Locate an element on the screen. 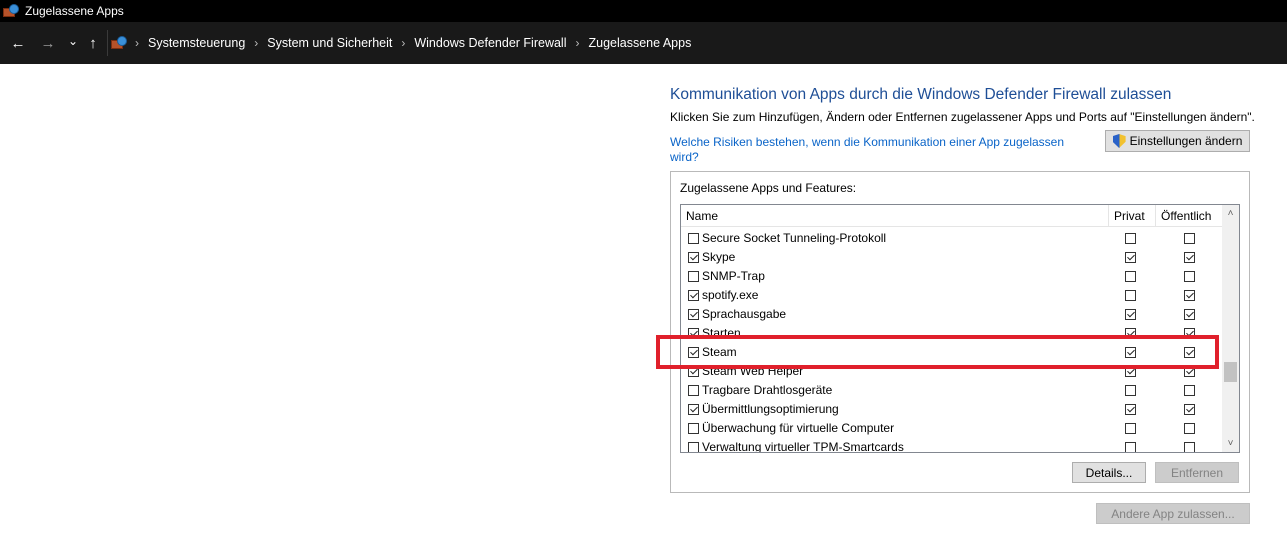 The width and height of the screenshot is (1287, 556). app-name: Überwachung für virtuelle Computer is located at coordinates (798, 428).